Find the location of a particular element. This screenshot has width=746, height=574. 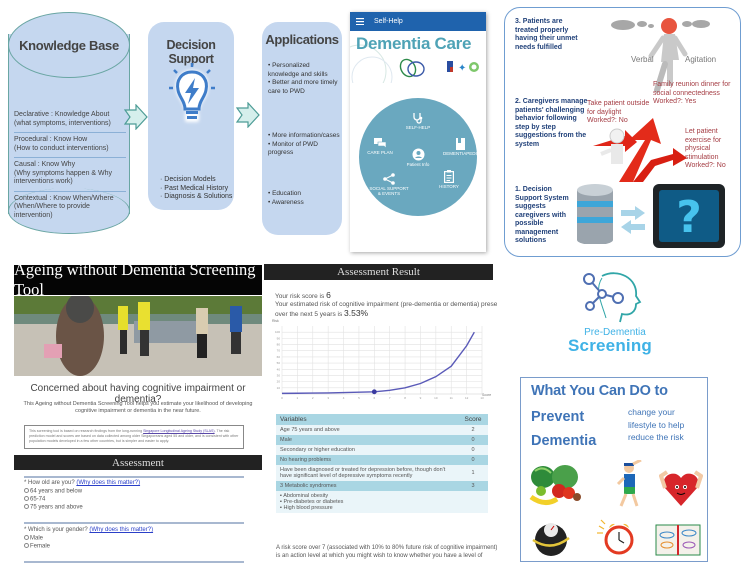

person-icon is located at coordinates (418, 154).